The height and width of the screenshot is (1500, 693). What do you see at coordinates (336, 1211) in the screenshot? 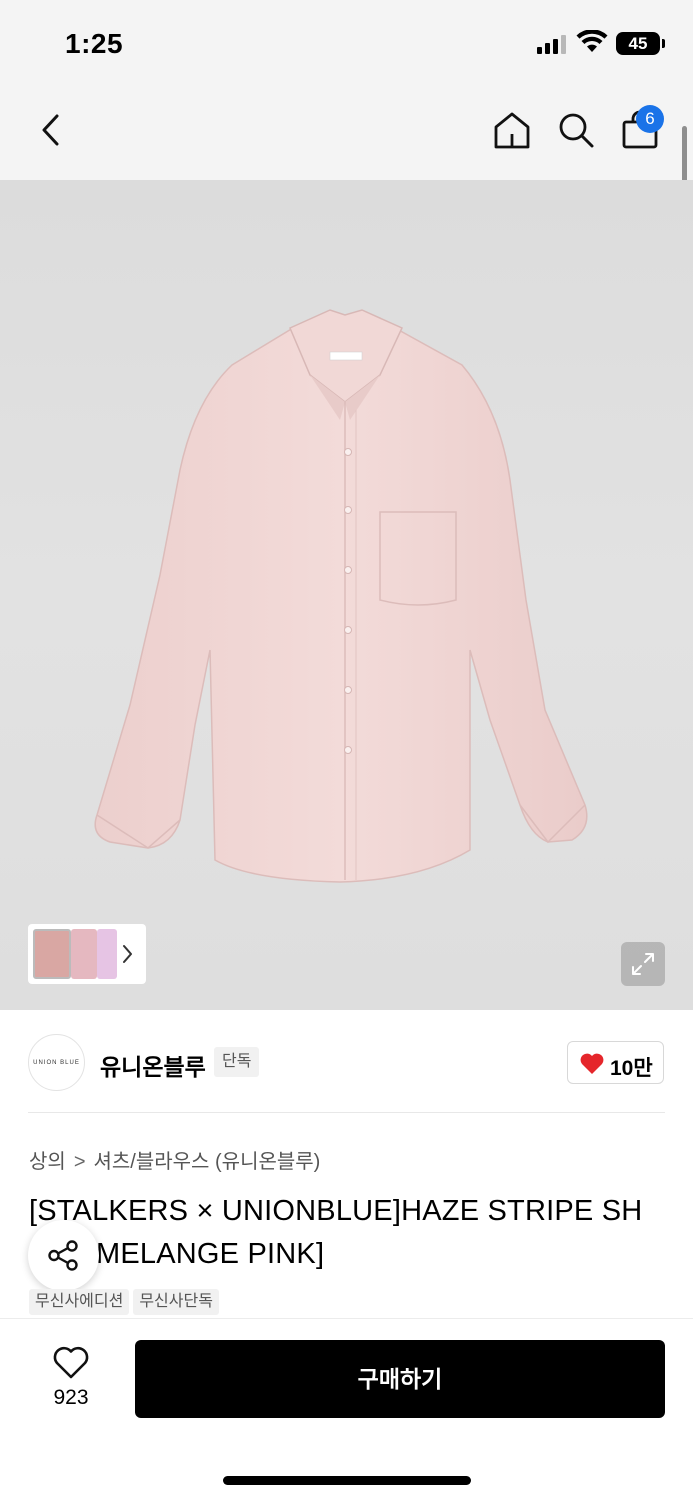
I see `product-title-line-1: [STALKERS × UNIONBLUE]HAZE STRIPE SH` at bounding box center [336, 1211].